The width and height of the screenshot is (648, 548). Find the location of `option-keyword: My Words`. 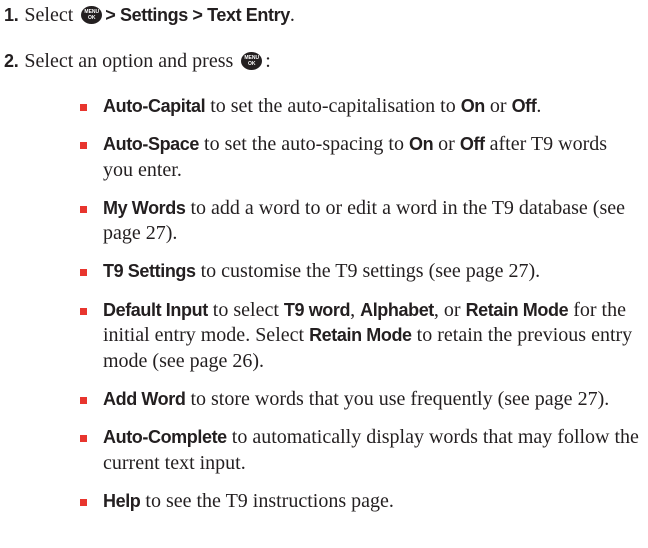

option-keyword: My Words is located at coordinates (144, 207).